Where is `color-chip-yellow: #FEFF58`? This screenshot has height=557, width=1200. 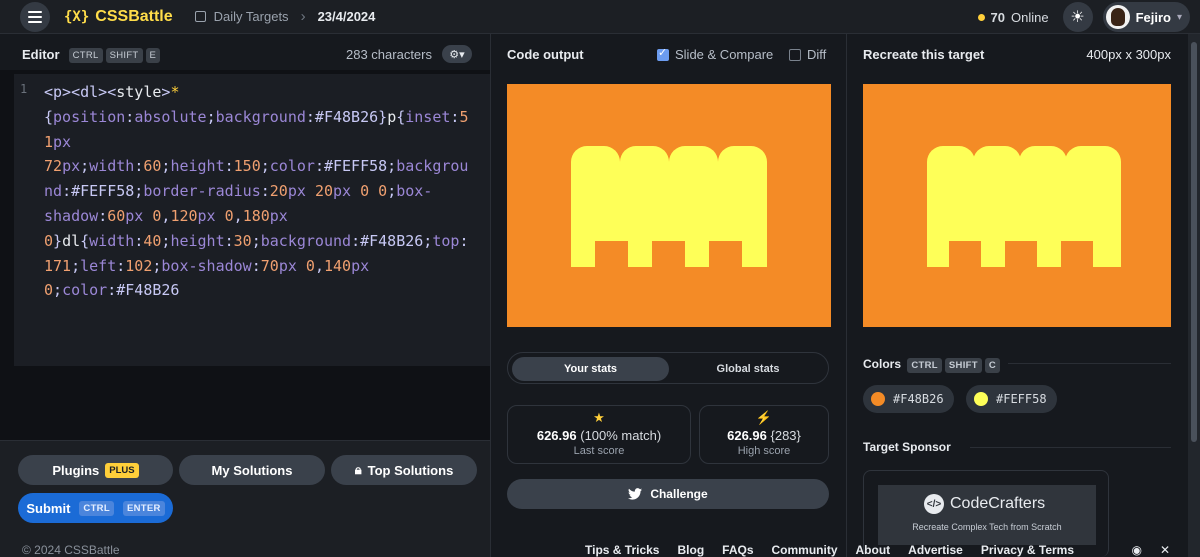
color-chip-yellow: #FEFF58 is located at coordinates (1011, 399).